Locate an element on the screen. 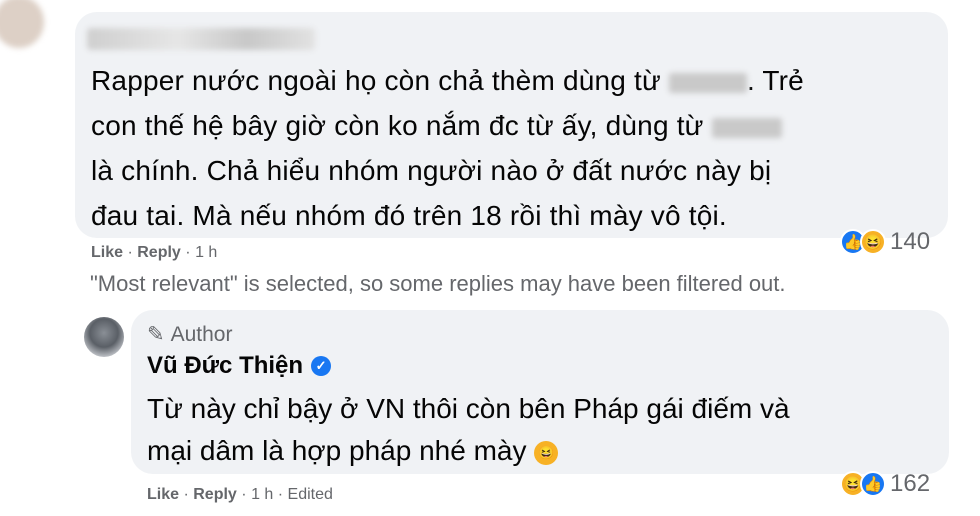 Image resolution: width=980 pixels, height=516 pixels. author-name-text: Vũ Đức Thiện is located at coordinates (225, 366).